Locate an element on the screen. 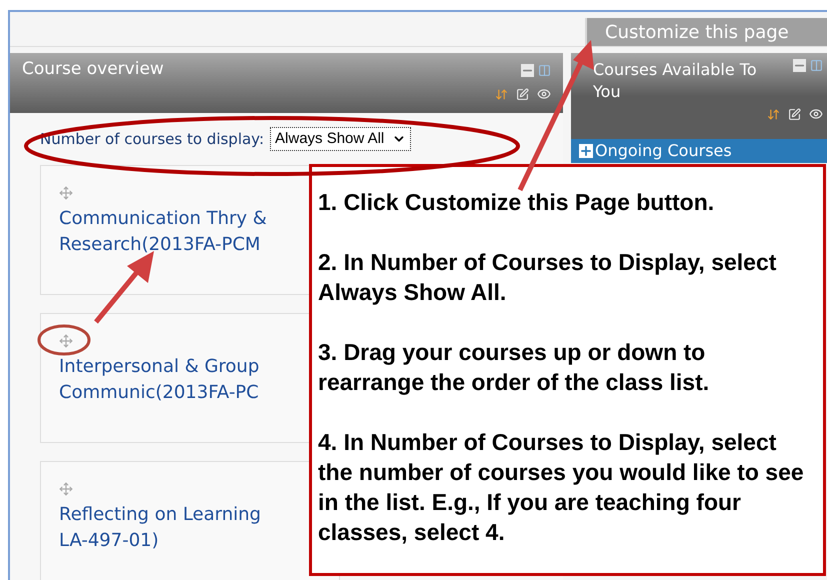 The height and width of the screenshot is (580, 827). highlight-circle is located at coordinates (64, 340).